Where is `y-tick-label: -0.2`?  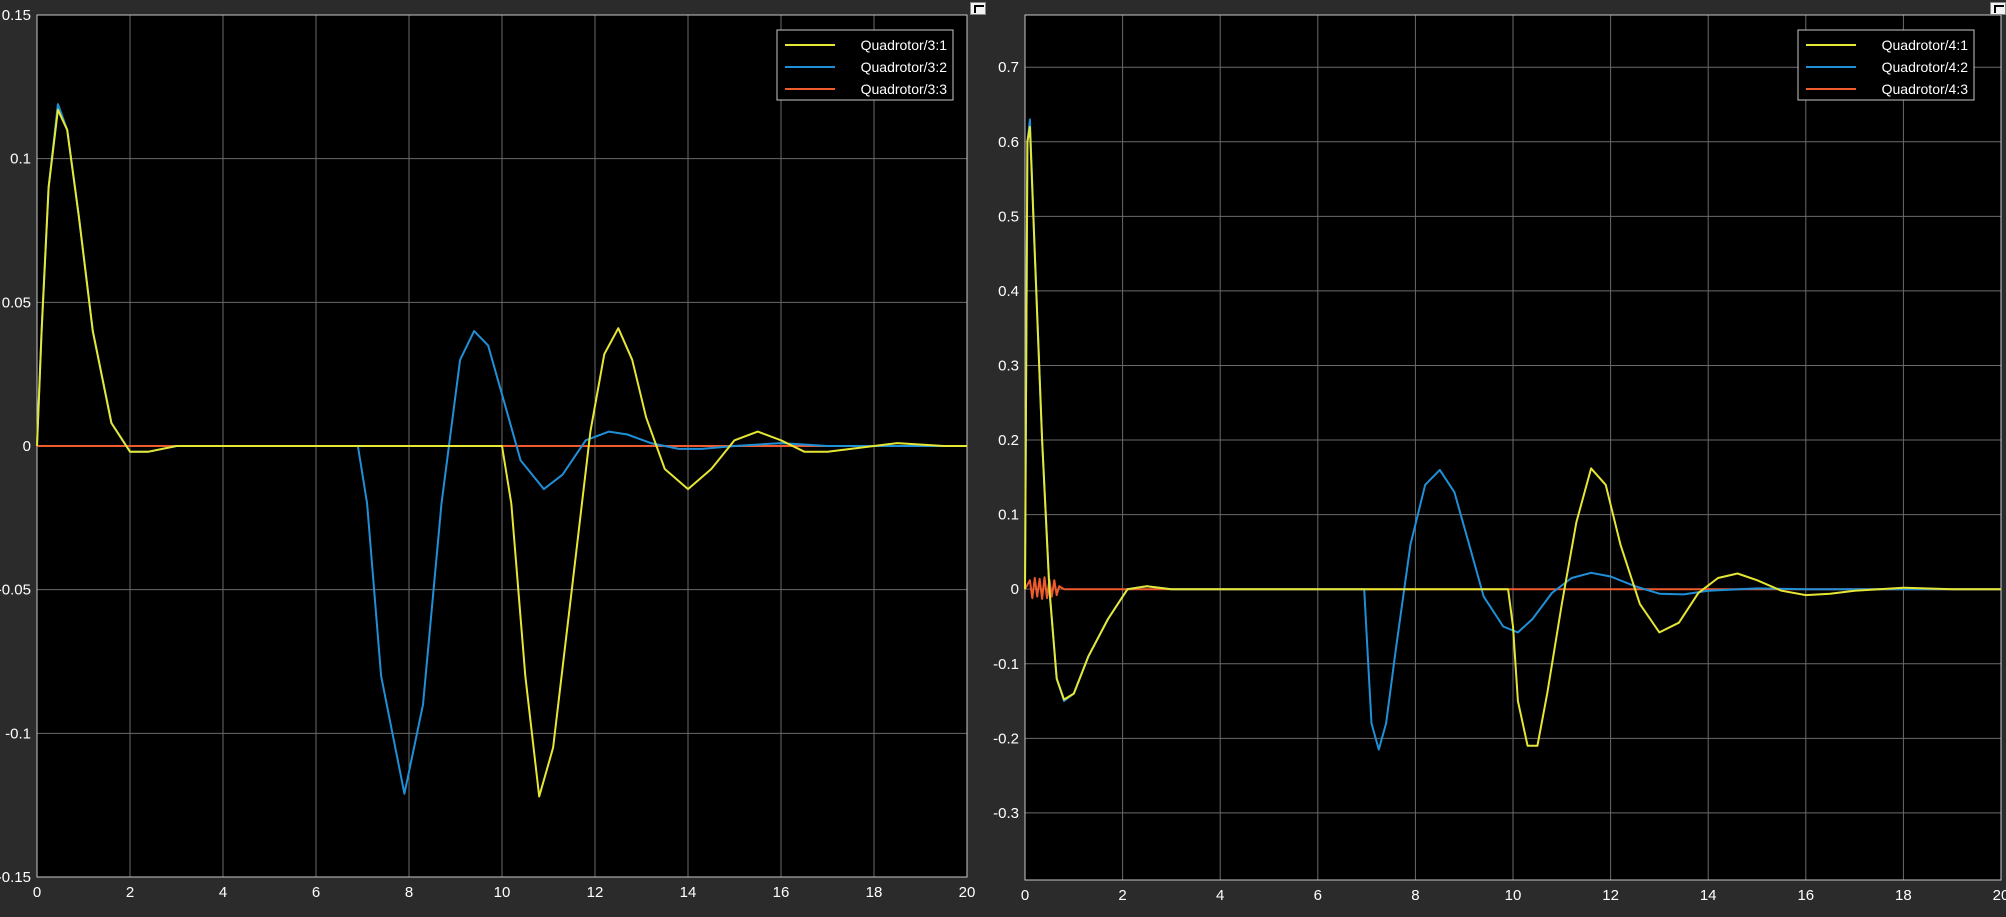 y-tick-label: -0.2 is located at coordinates (1006, 738).